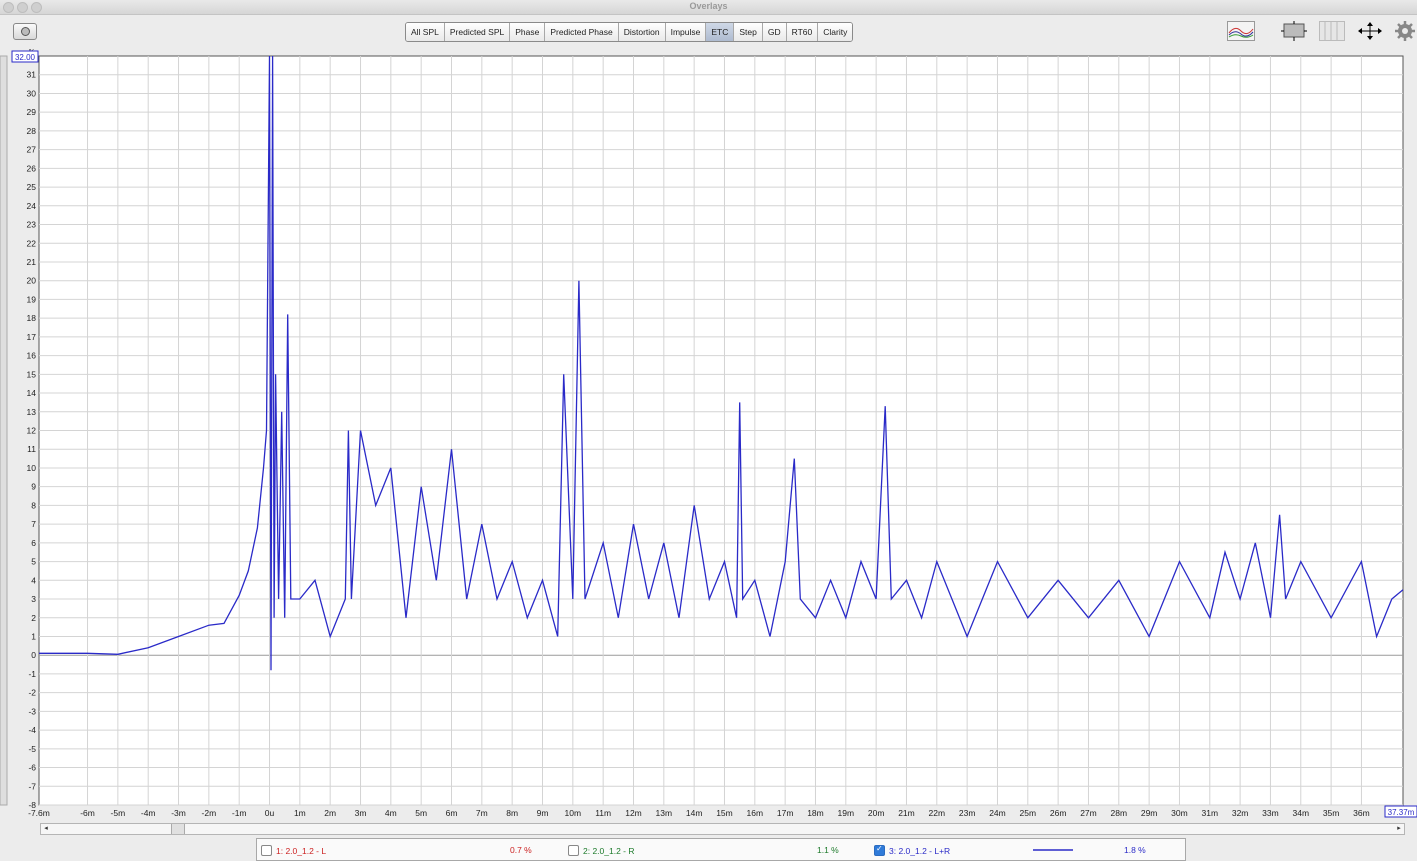 The image size is (1417, 861). I want to click on x-tick-label: -5m, so click(118, 813).